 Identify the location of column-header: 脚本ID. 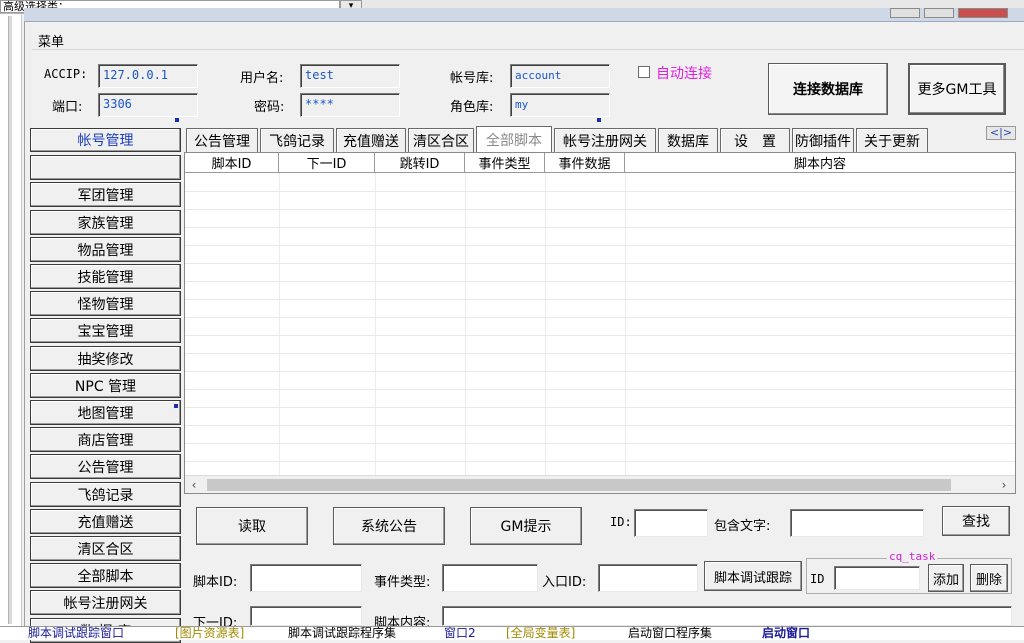
(232, 163).